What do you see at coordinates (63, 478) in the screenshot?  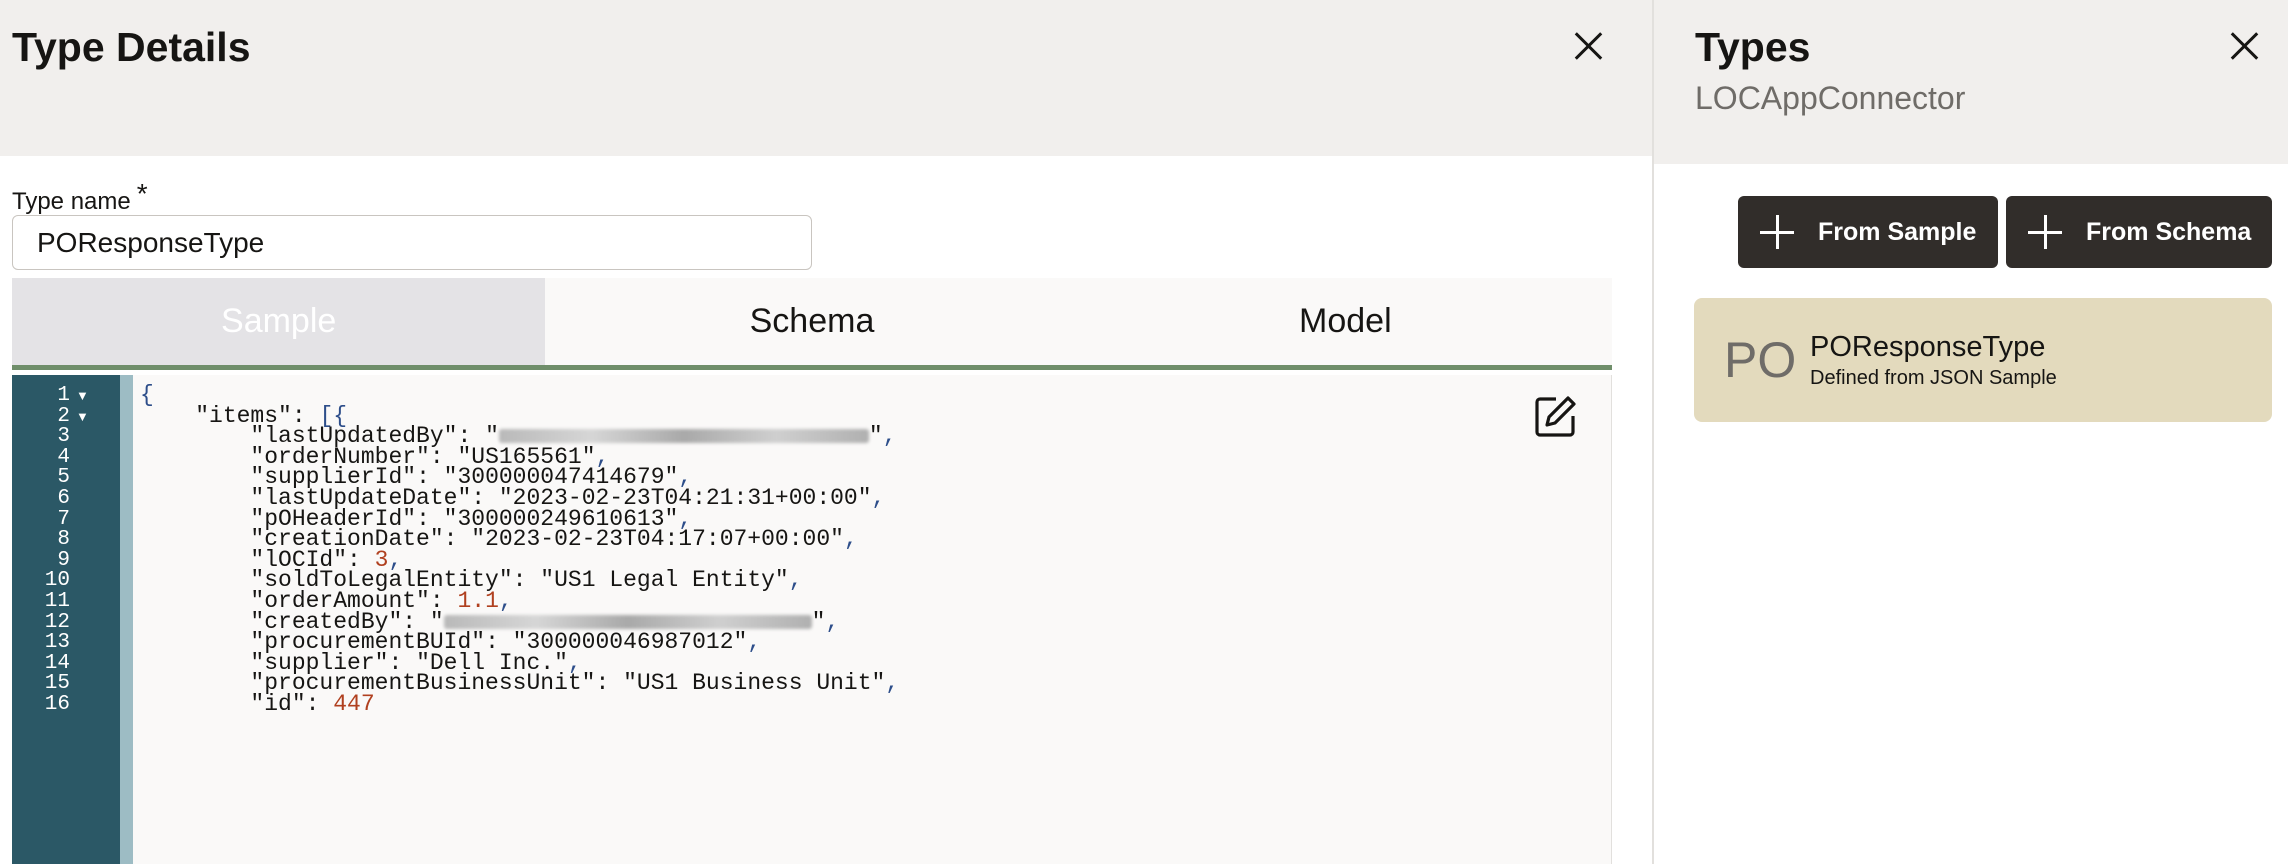 I see `line-number: 5` at bounding box center [63, 478].